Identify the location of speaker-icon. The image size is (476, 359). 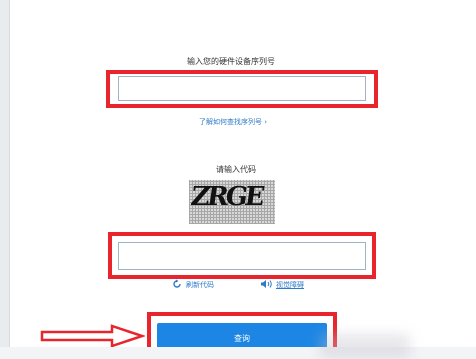
(266, 284).